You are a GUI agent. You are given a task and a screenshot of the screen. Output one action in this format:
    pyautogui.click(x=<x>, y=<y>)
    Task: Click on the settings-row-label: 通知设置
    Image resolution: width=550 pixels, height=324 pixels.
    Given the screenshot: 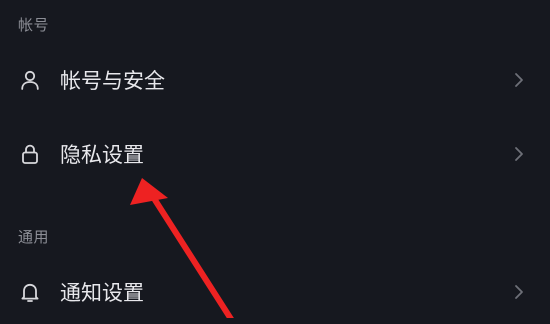 What is the action you would take?
    pyautogui.click(x=102, y=293)
    